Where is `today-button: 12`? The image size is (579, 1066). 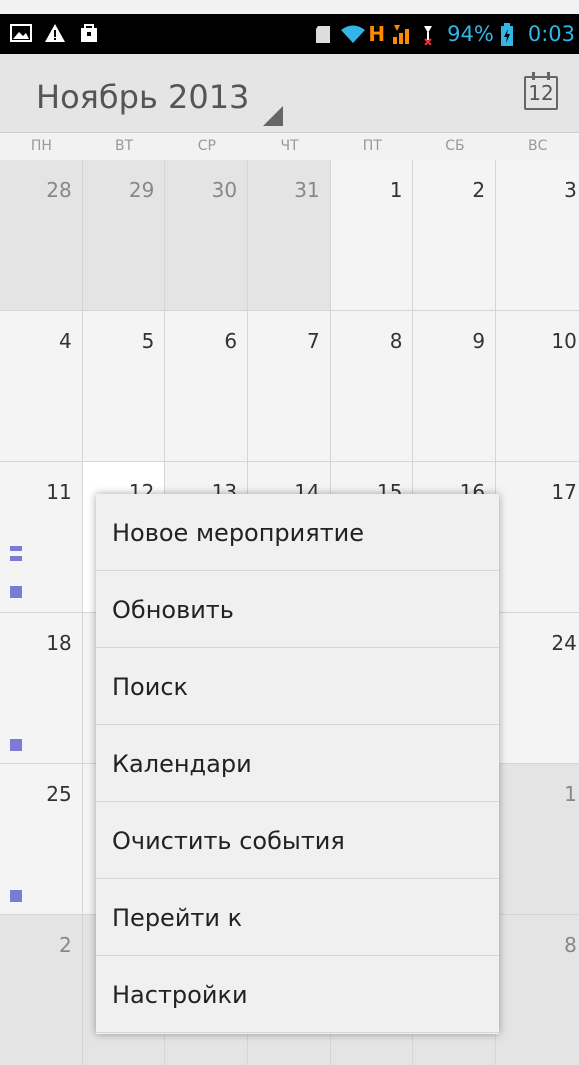 today-button: 12 is located at coordinates (541, 91).